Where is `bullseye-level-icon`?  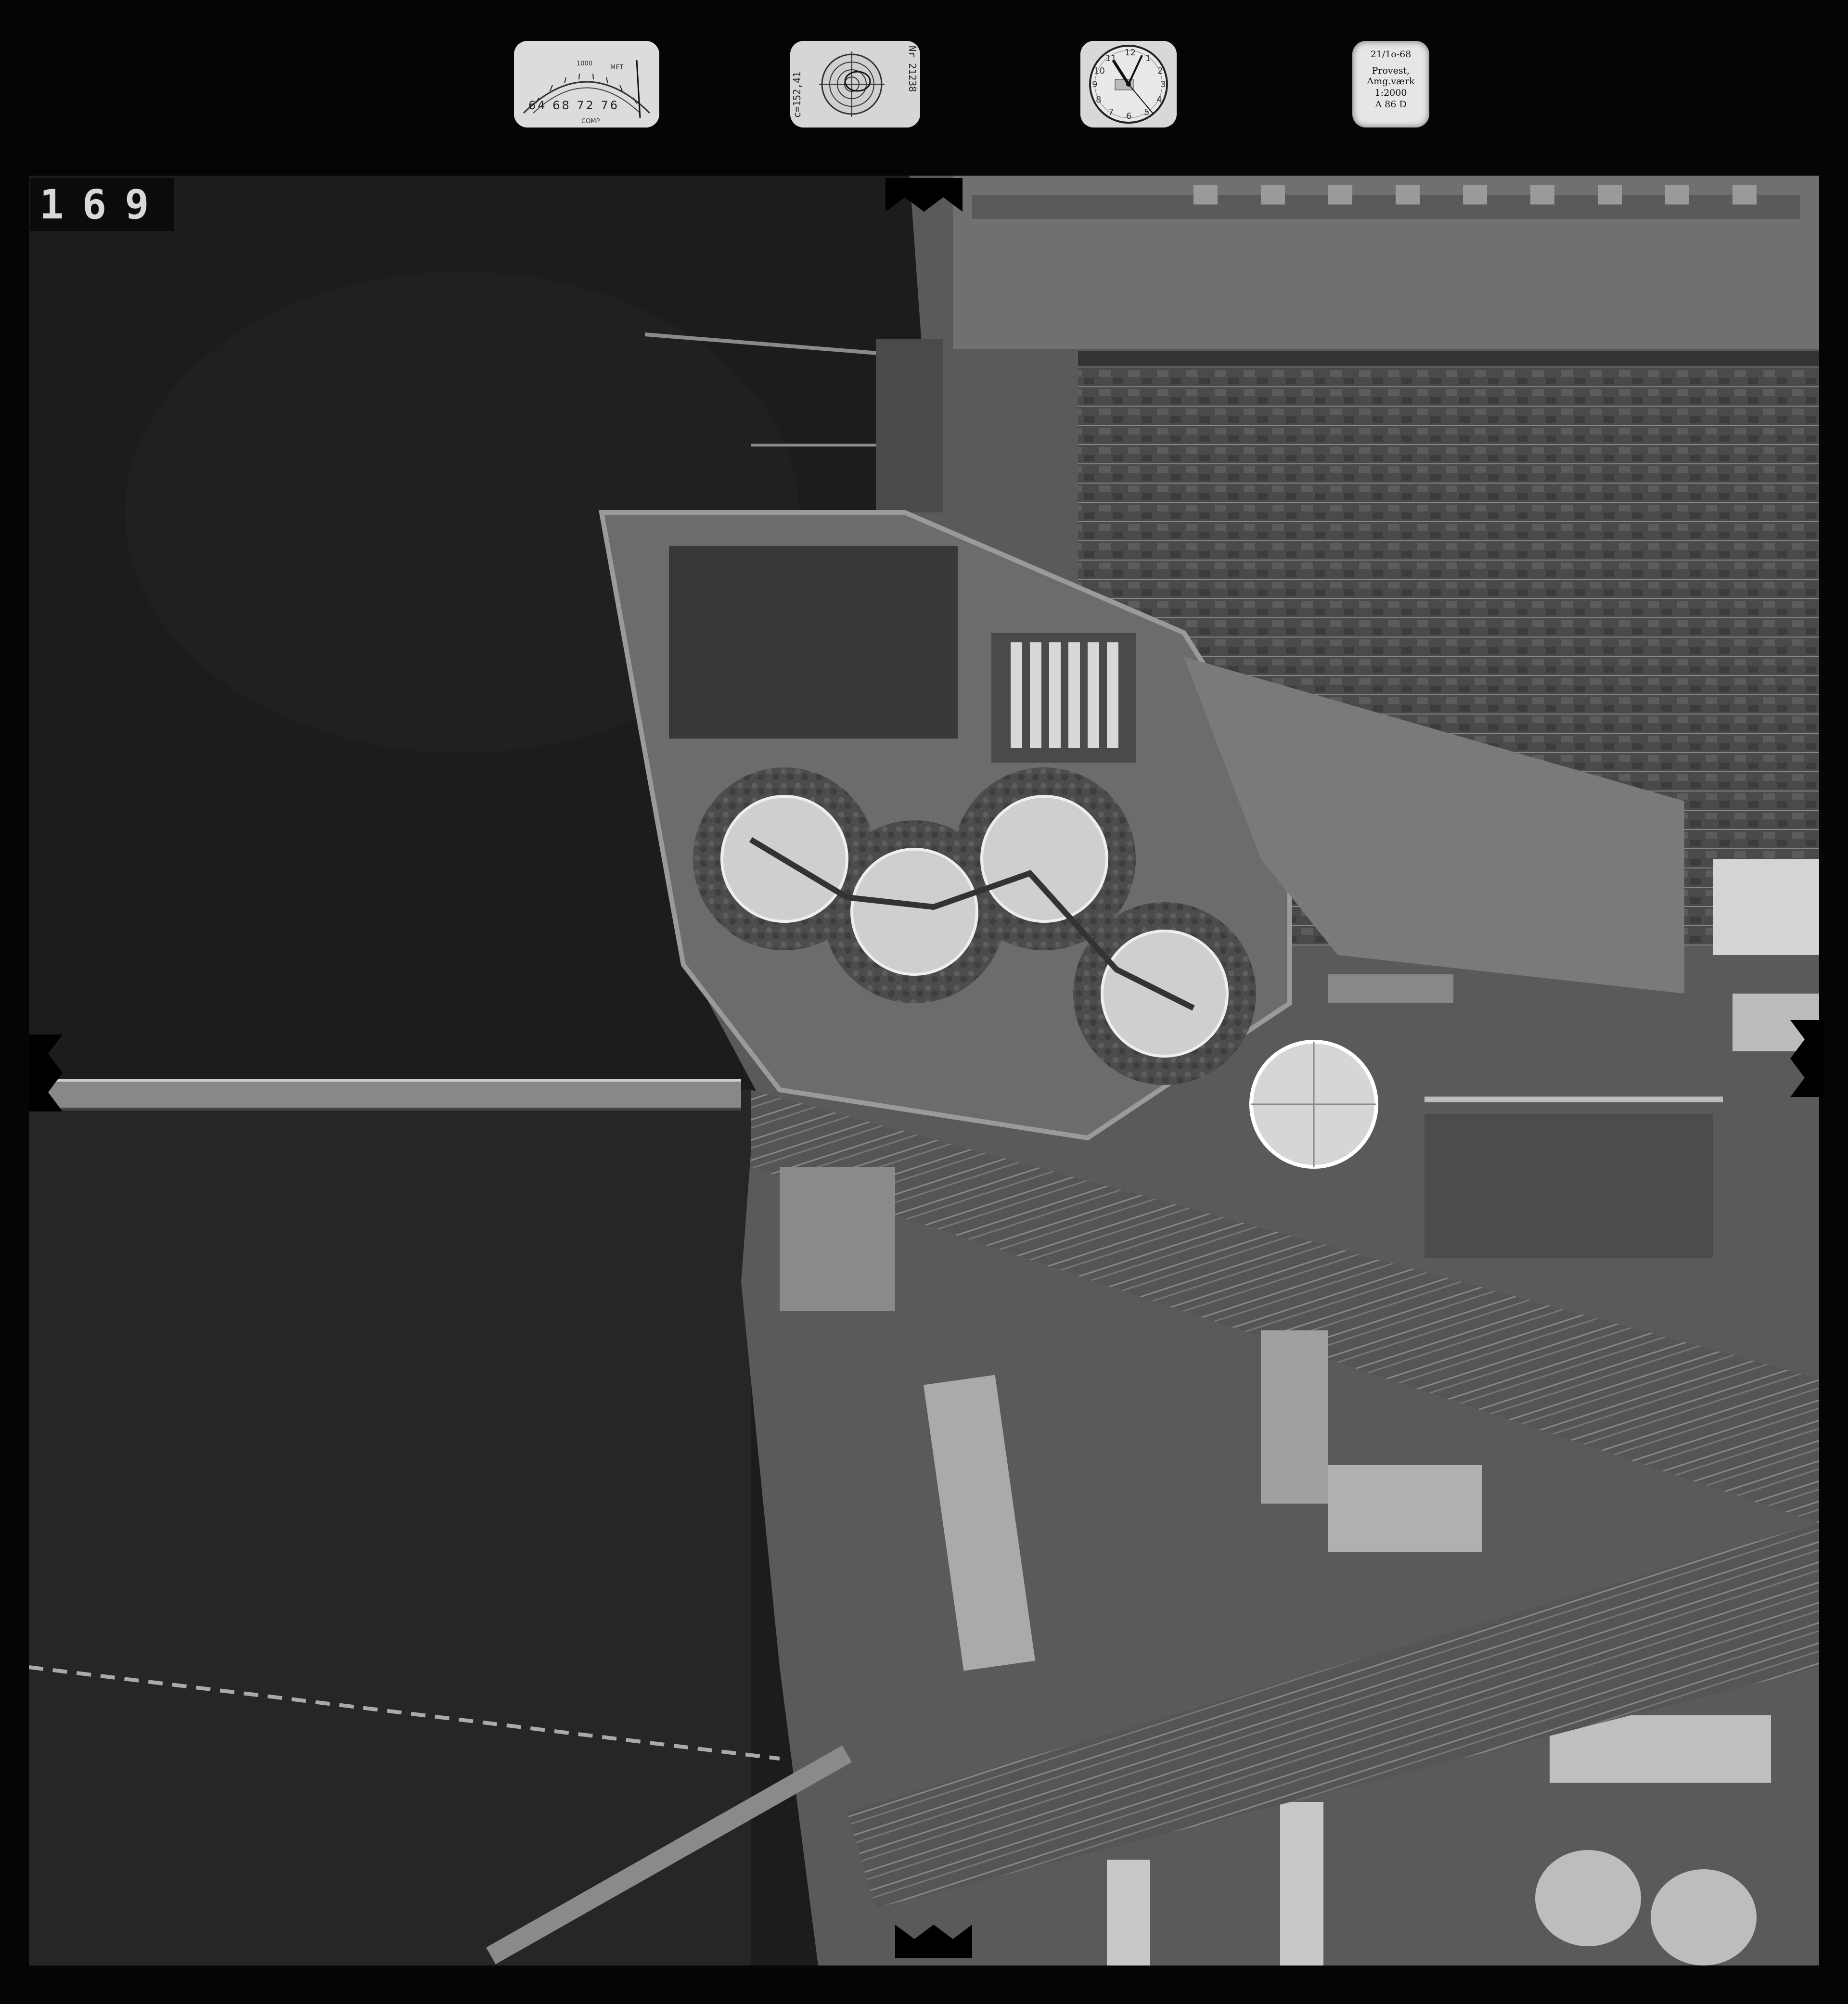
bullseye-level-icon is located at coordinates (855, 84).